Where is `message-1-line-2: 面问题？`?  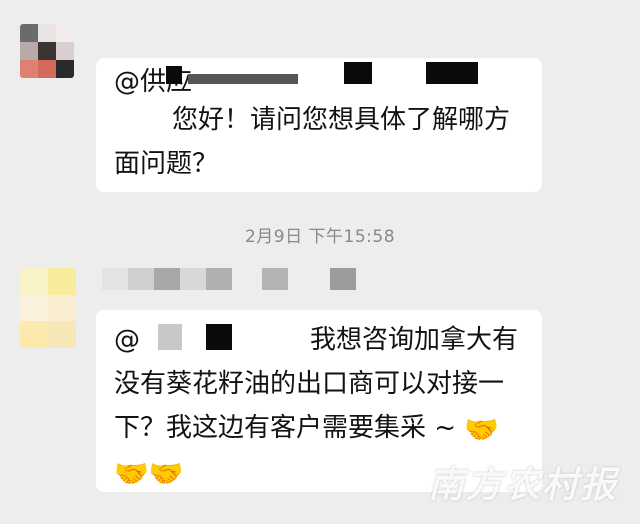
message-1-line-2: 面问题？ is located at coordinates (166, 164).